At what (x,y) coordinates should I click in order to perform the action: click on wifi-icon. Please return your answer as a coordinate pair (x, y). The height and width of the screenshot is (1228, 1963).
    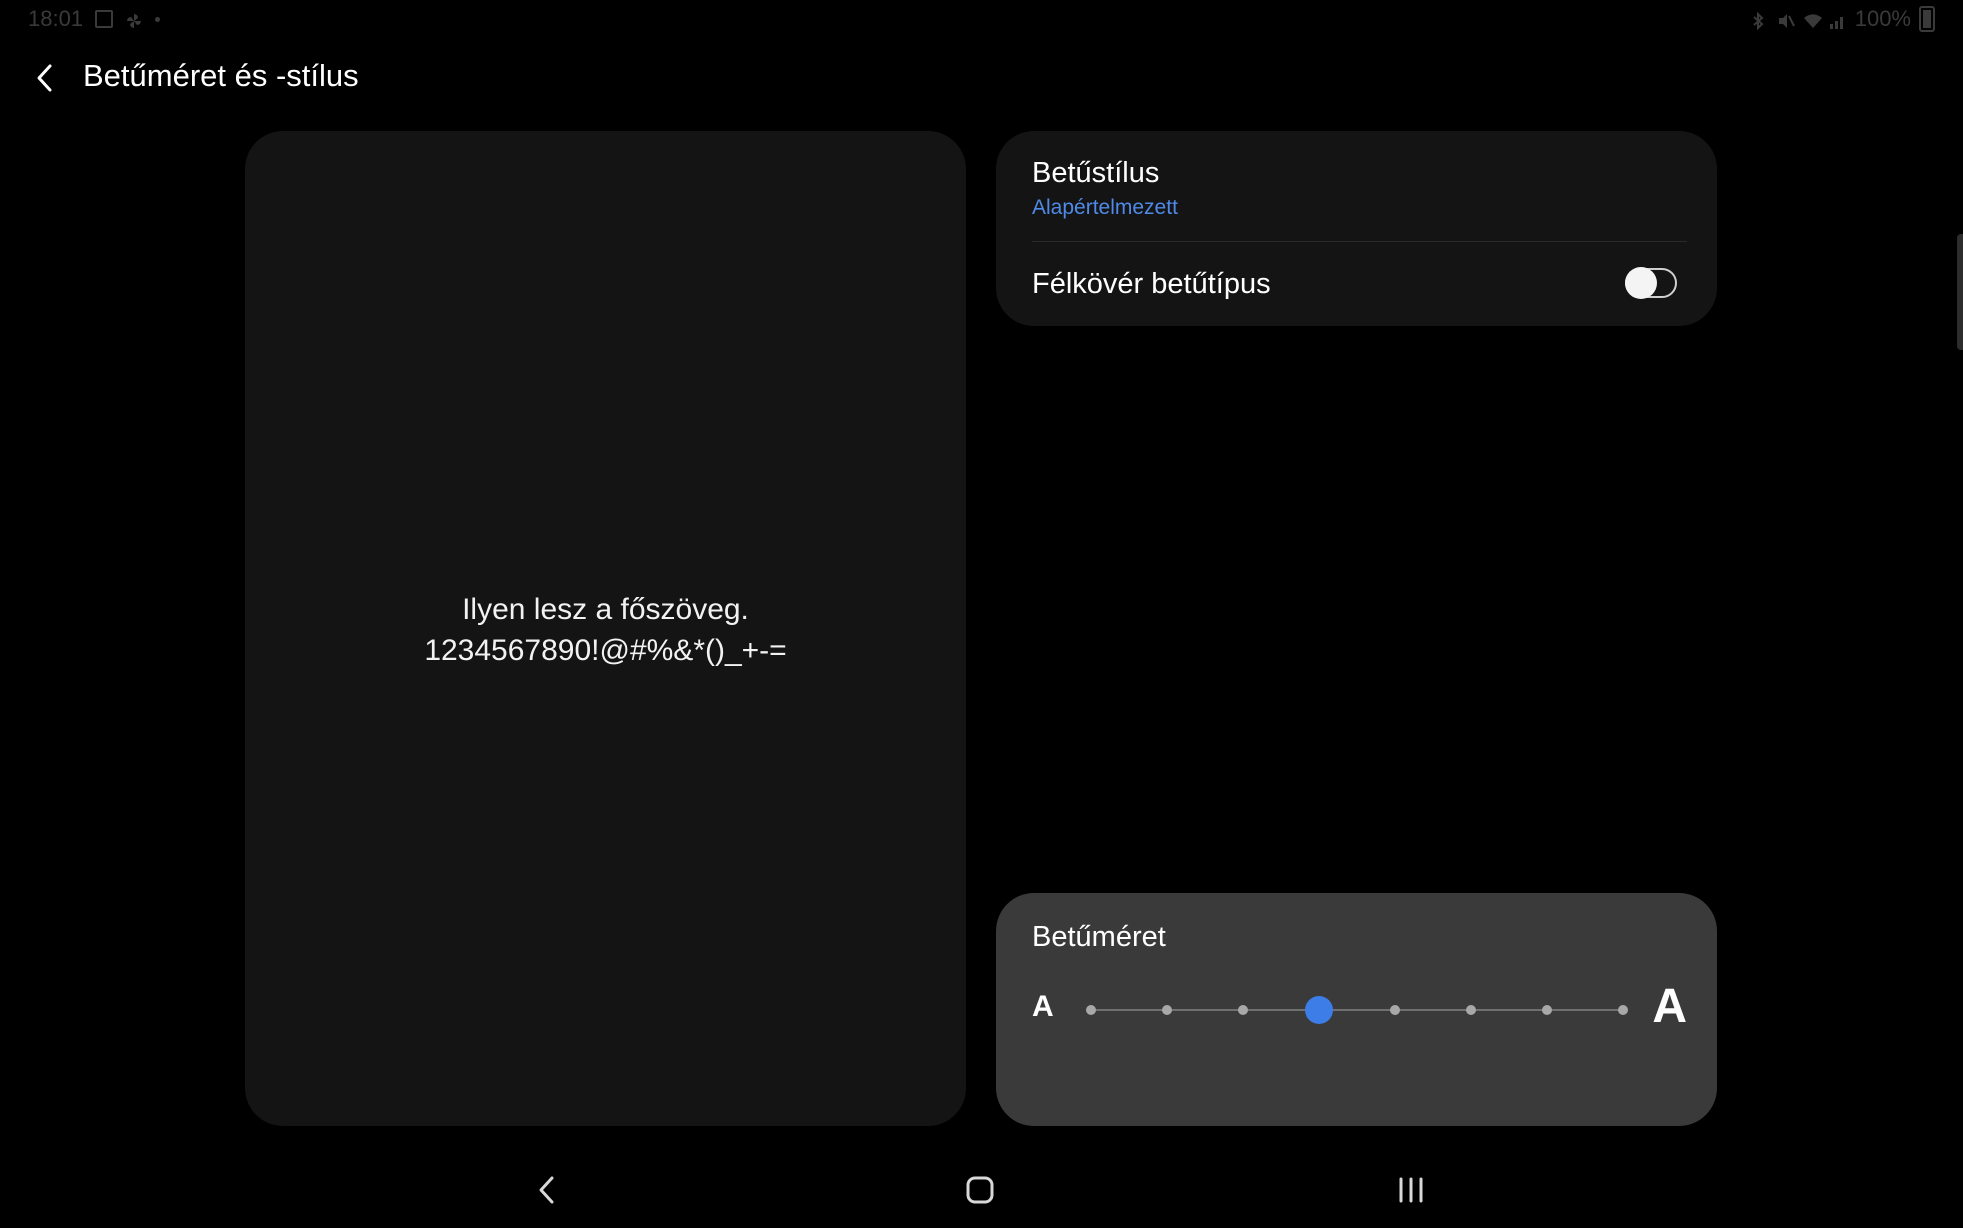
    Looking at the image, I should click on (1812, 19).